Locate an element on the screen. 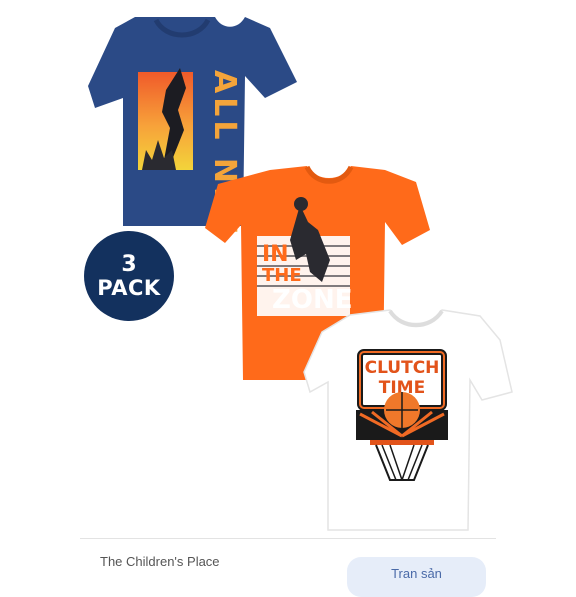  orange-shirt-line-3: ZONE is located at coordinates (312, 300).